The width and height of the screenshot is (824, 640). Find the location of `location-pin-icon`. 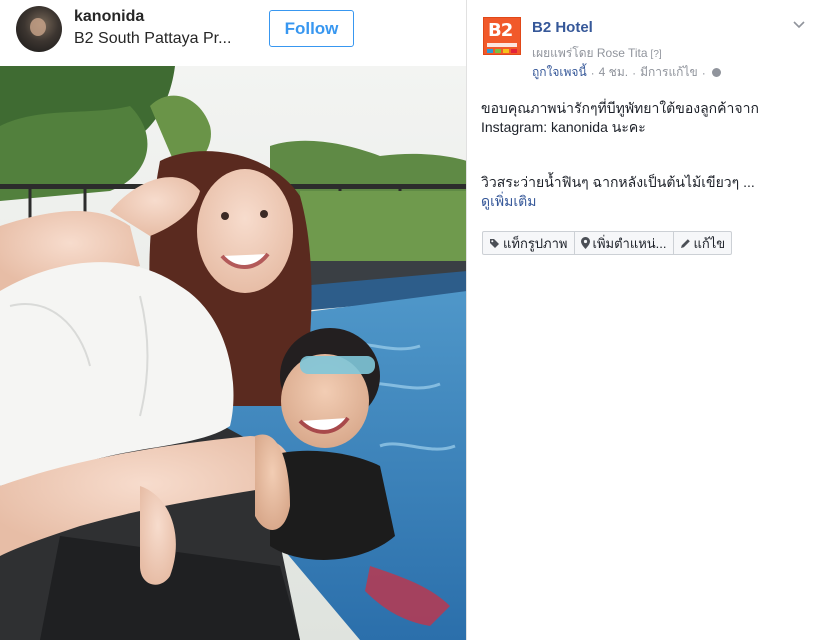

location-pin-icon is located at coordinates (585, 243).